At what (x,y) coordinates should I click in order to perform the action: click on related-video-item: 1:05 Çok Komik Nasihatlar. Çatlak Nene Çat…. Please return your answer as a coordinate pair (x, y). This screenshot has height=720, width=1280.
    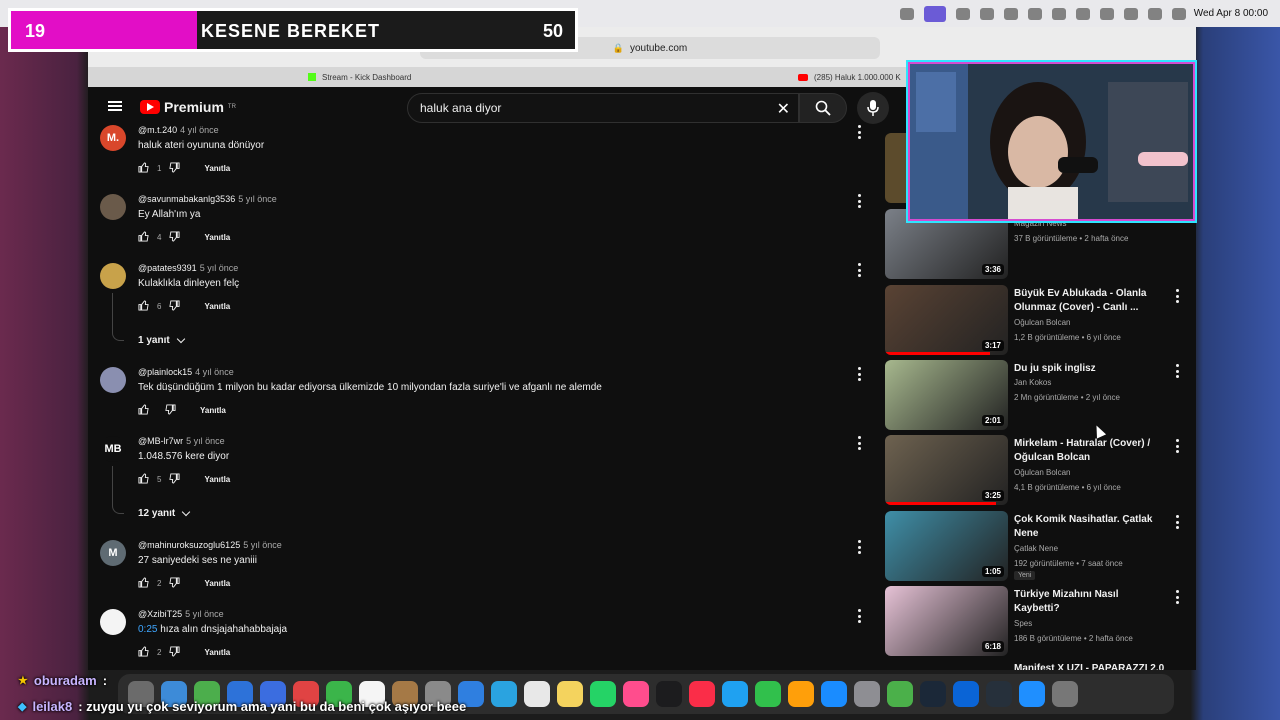
    Looking at the image, I should click on (1040, 546).